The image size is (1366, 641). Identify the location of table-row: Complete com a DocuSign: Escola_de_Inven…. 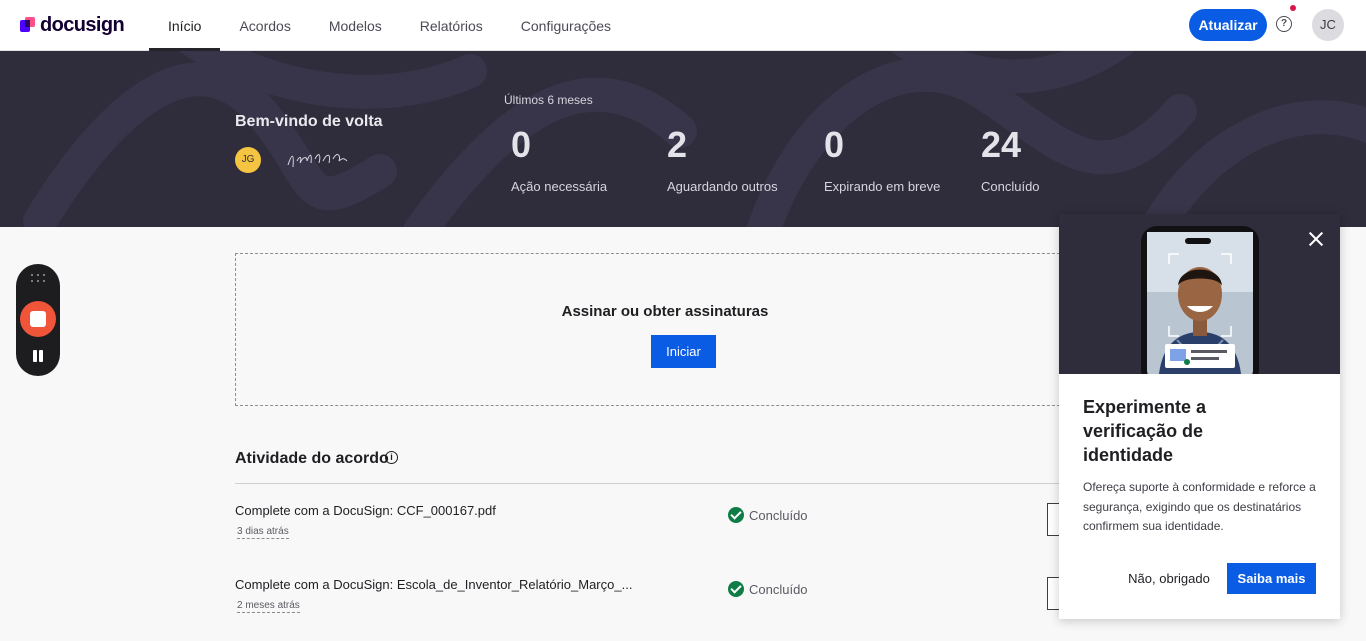
(665, 602).